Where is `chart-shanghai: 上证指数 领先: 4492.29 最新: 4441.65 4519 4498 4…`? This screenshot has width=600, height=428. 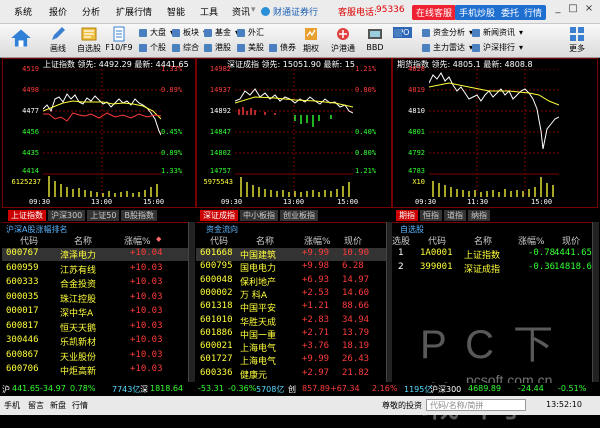 chart-shanghai: 上证指数 领先: 4492.29 最新: 4441.65 4519 4498 4… is located at coordinates (99, 133).